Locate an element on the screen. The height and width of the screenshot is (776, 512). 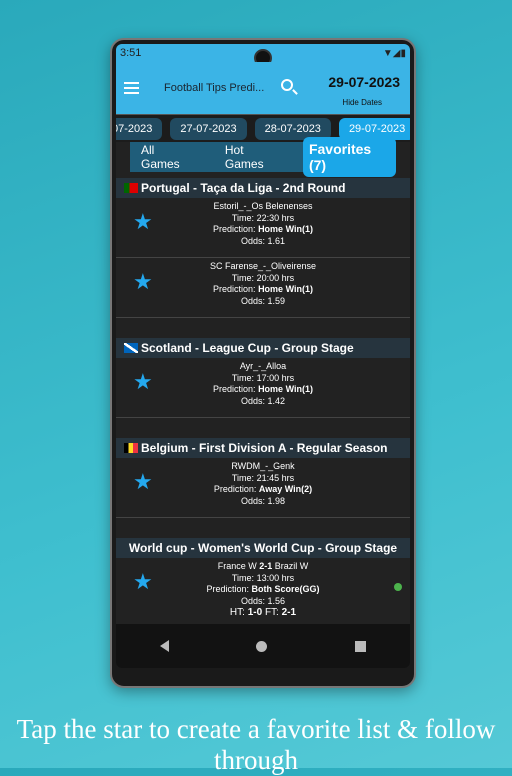
match-time: Time: 17:00 hrs is located at coordinates (263, 379).